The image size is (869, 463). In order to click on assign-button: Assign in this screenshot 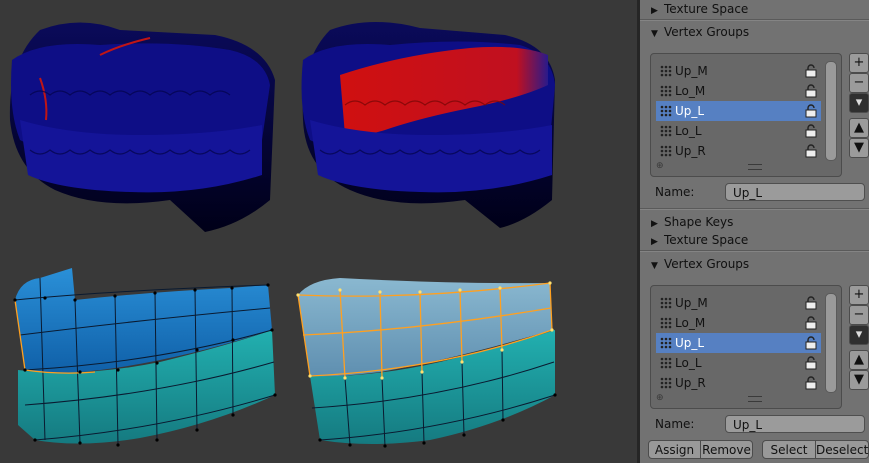, I will do `click(674, 449)`.